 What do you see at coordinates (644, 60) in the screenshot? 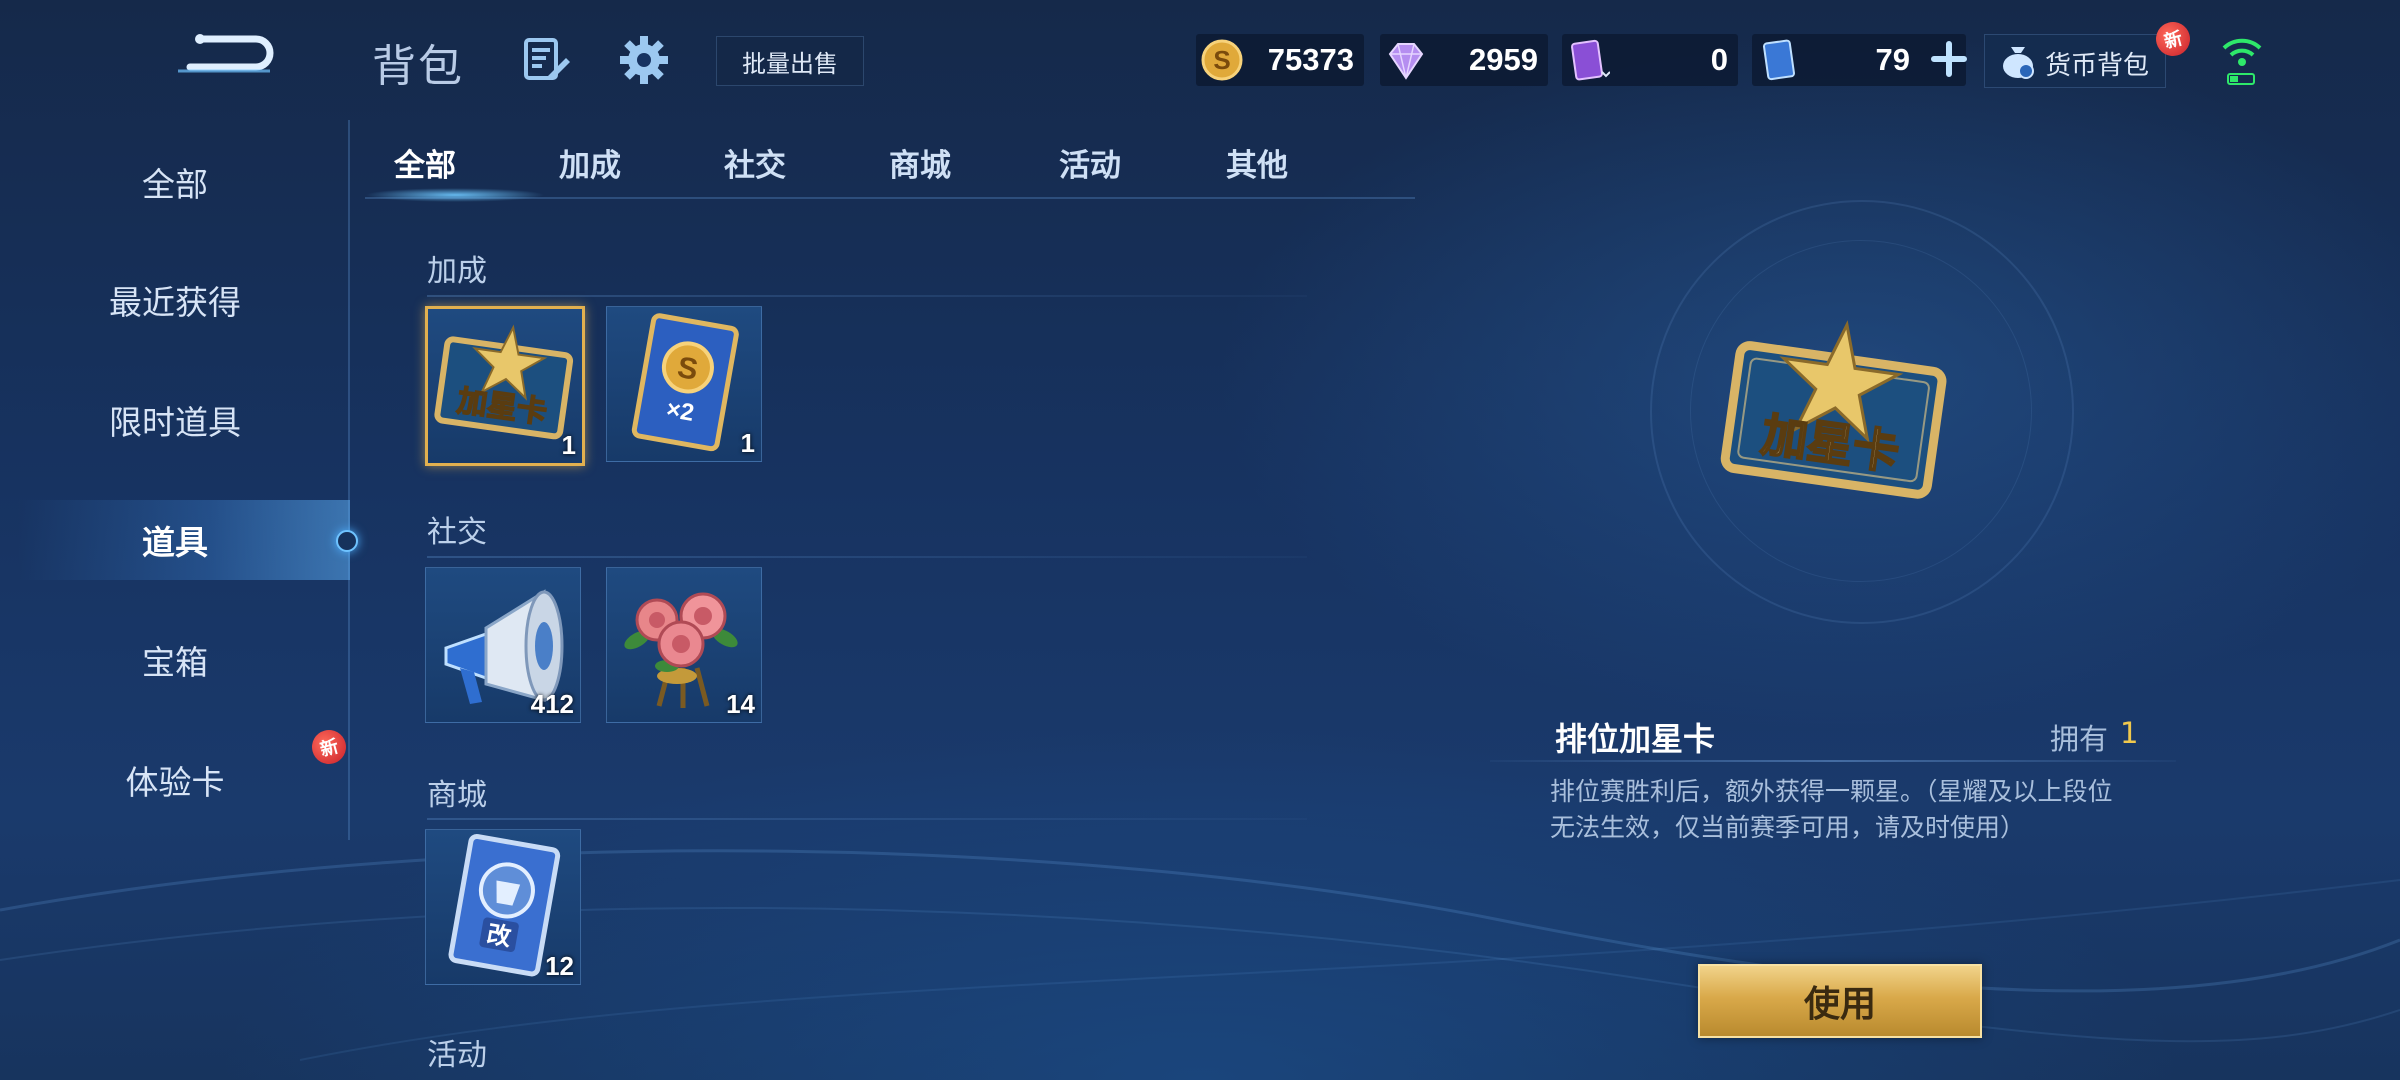
I see `gear-icon` at bounding box center [644, 60].